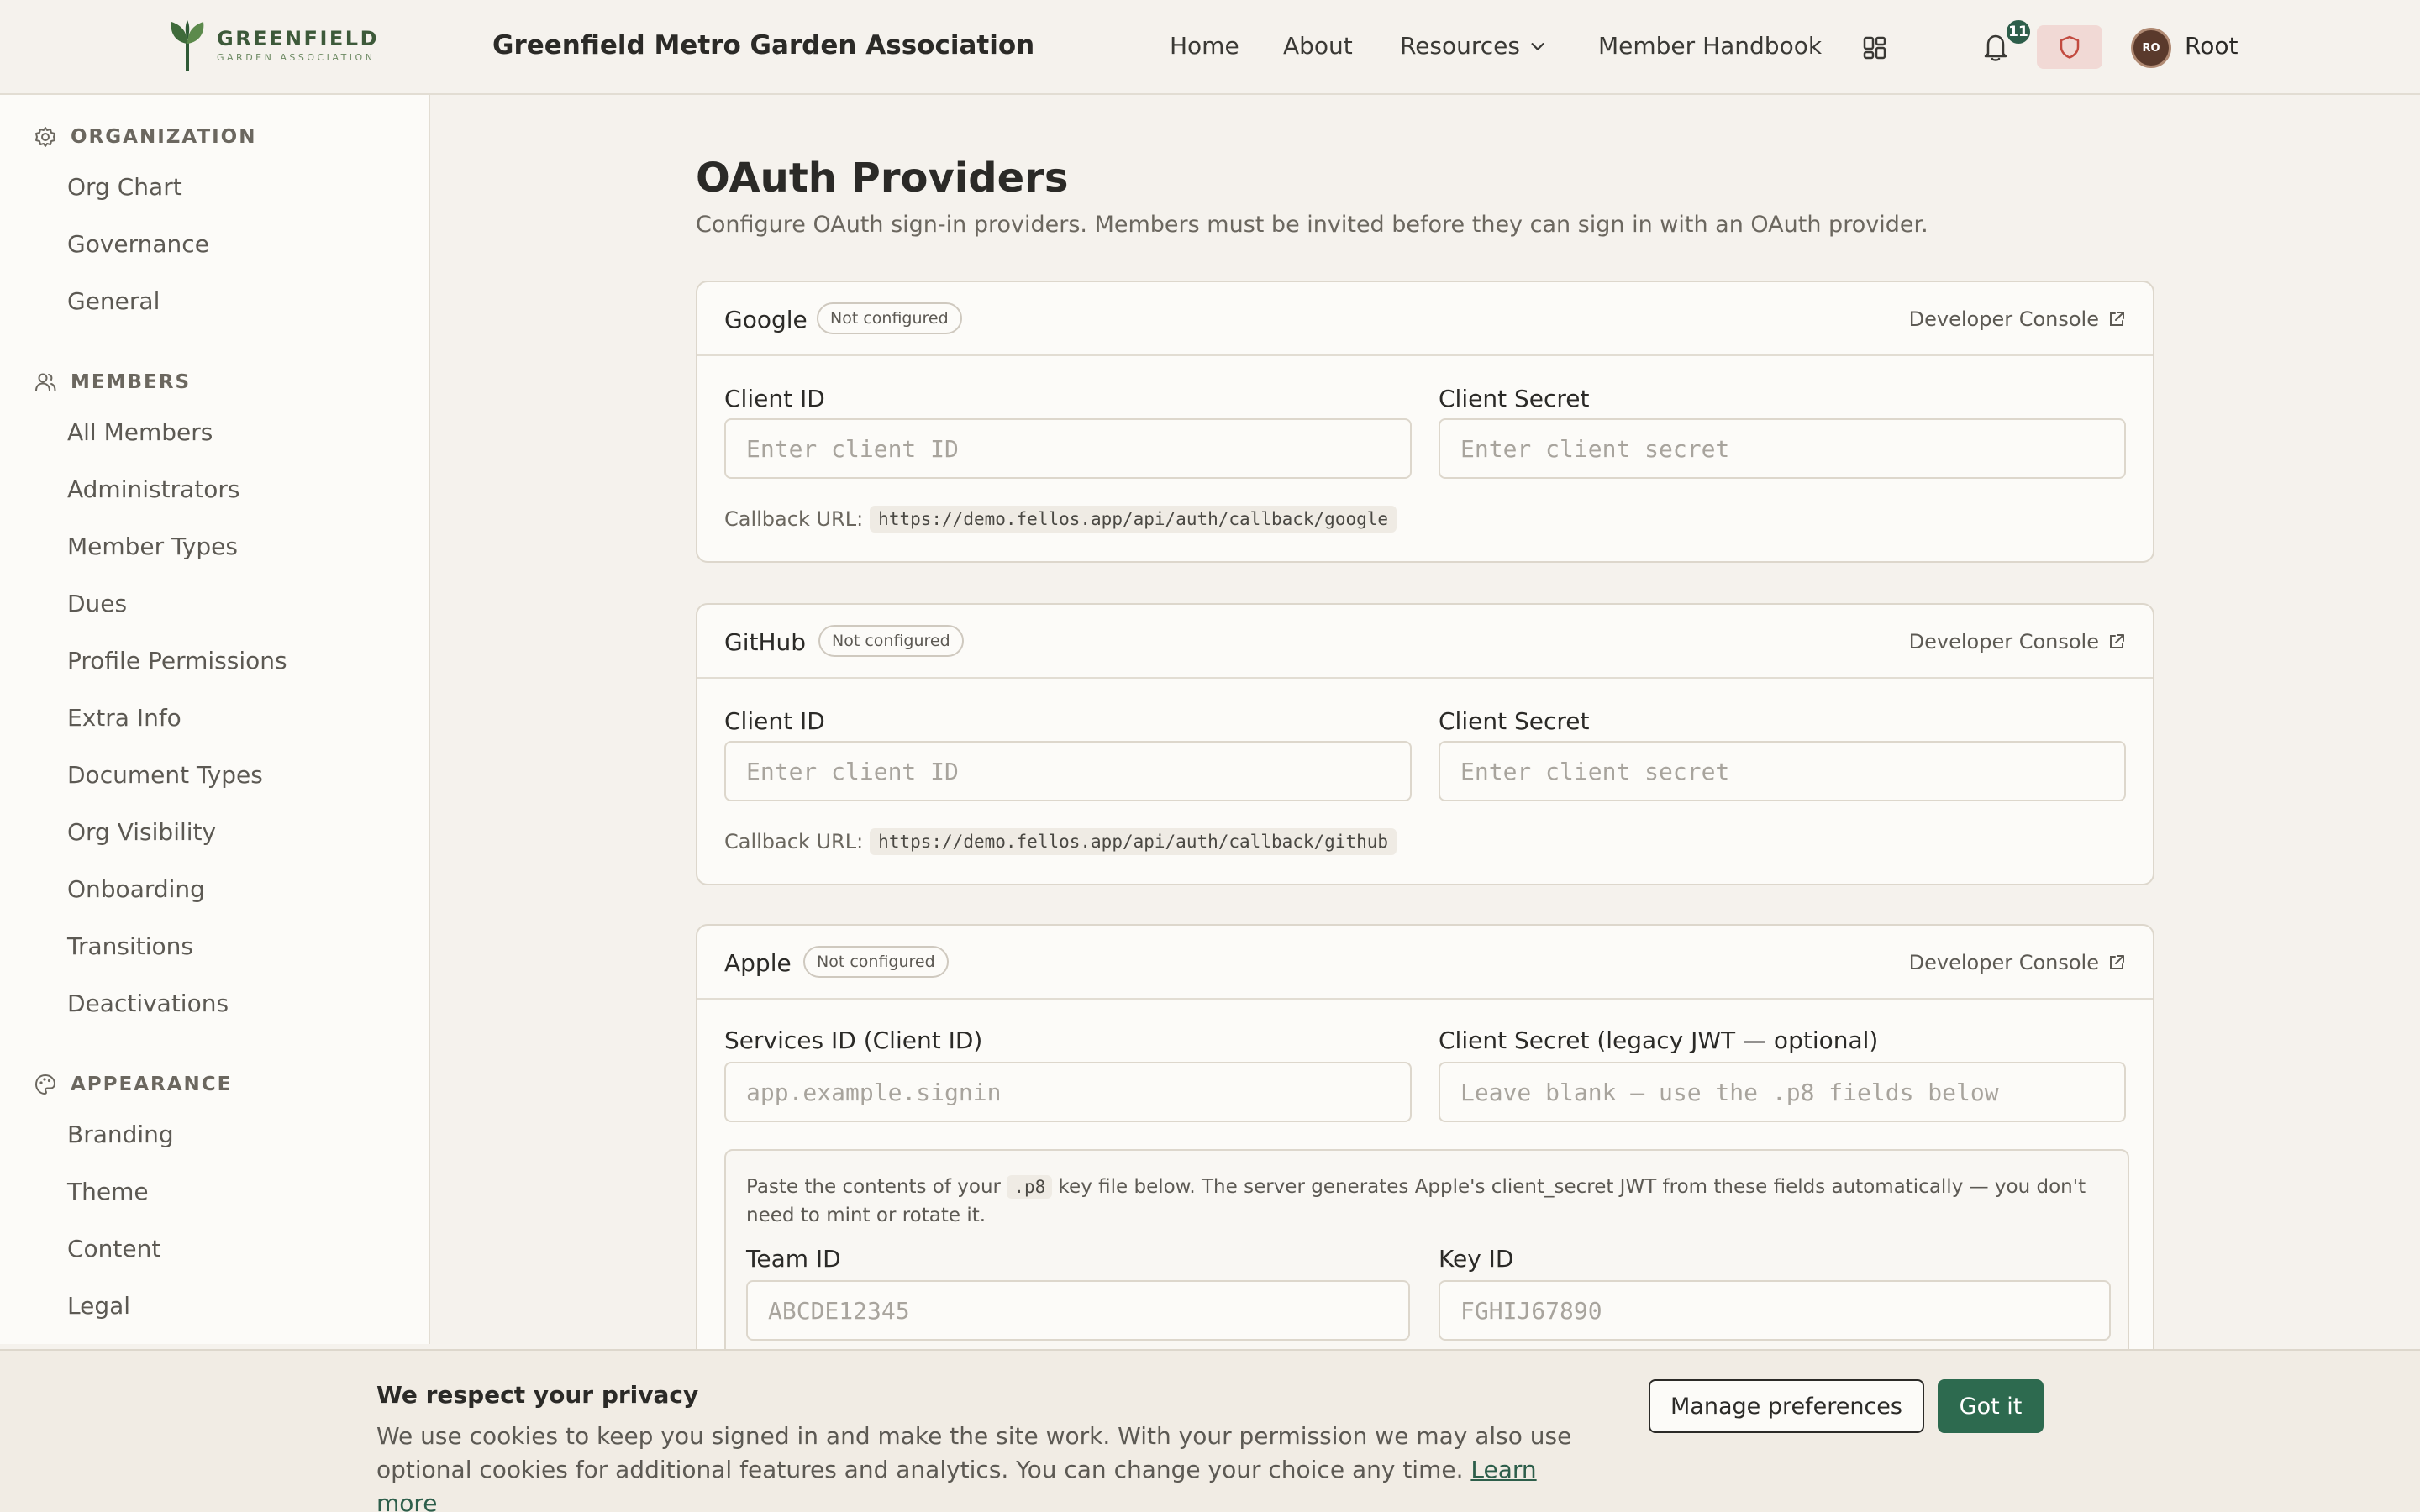  I want to click on page-title: OAuth Providers, so click(882, 178).